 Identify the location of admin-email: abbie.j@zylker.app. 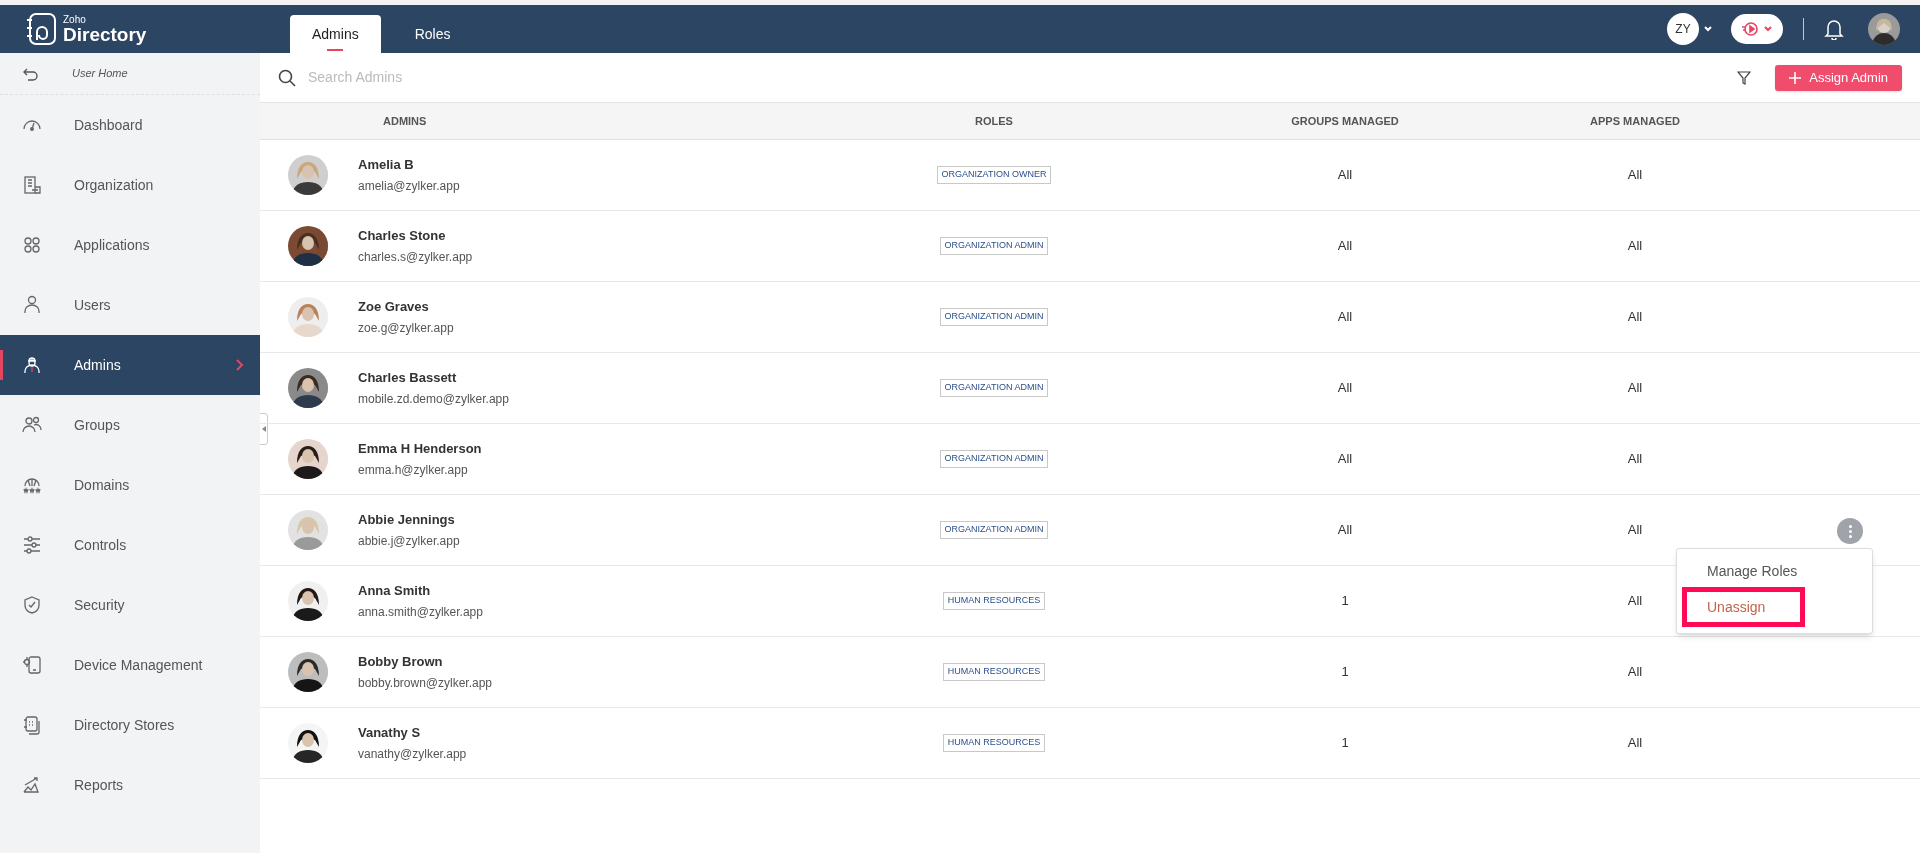
(409, 542).